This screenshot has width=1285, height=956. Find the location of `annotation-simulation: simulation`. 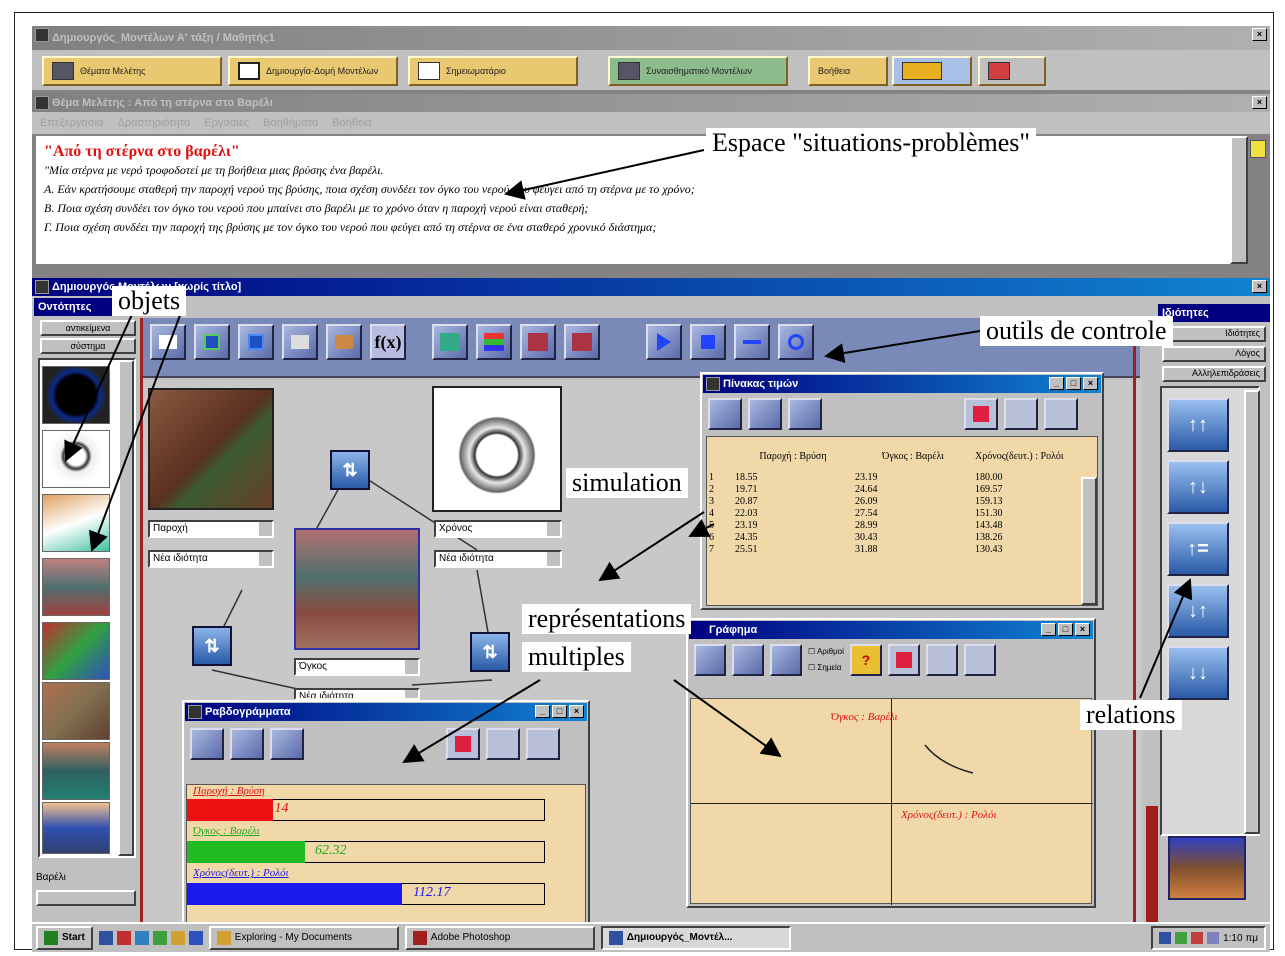

annotation-simulation: simulation is located at coordinates (627, 483).